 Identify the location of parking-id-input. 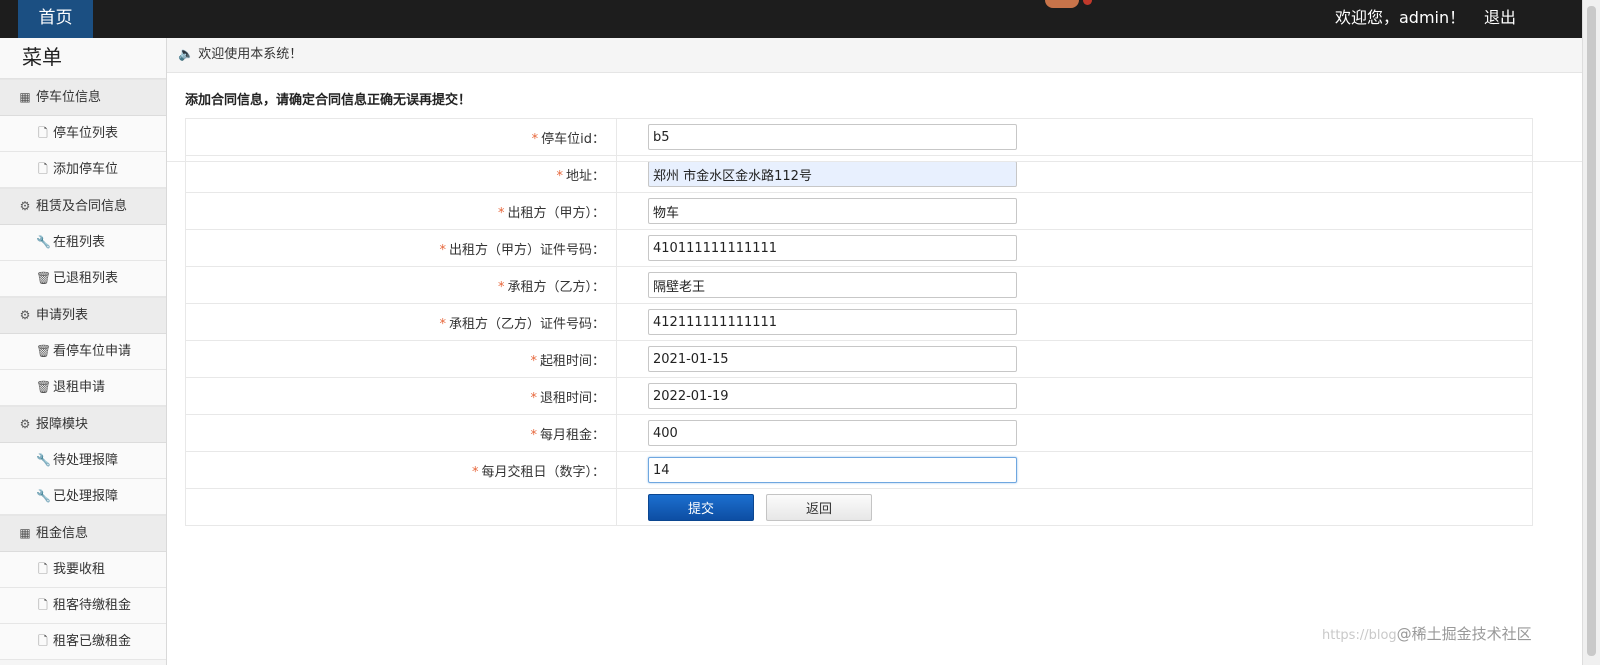
(832, 137).